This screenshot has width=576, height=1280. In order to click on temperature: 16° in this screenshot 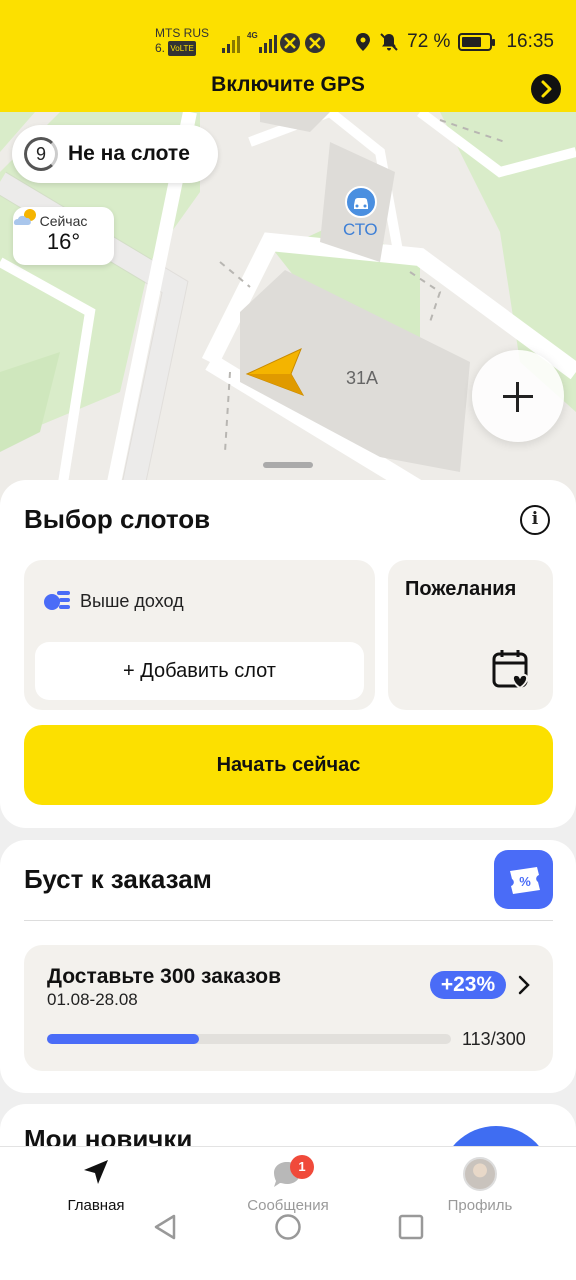, I will do `click(63, 241)`.